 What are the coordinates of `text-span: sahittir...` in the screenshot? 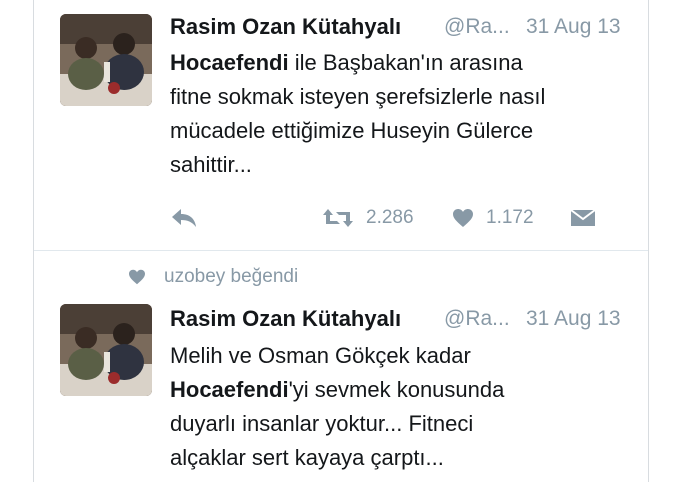 It's located at (211, 164).